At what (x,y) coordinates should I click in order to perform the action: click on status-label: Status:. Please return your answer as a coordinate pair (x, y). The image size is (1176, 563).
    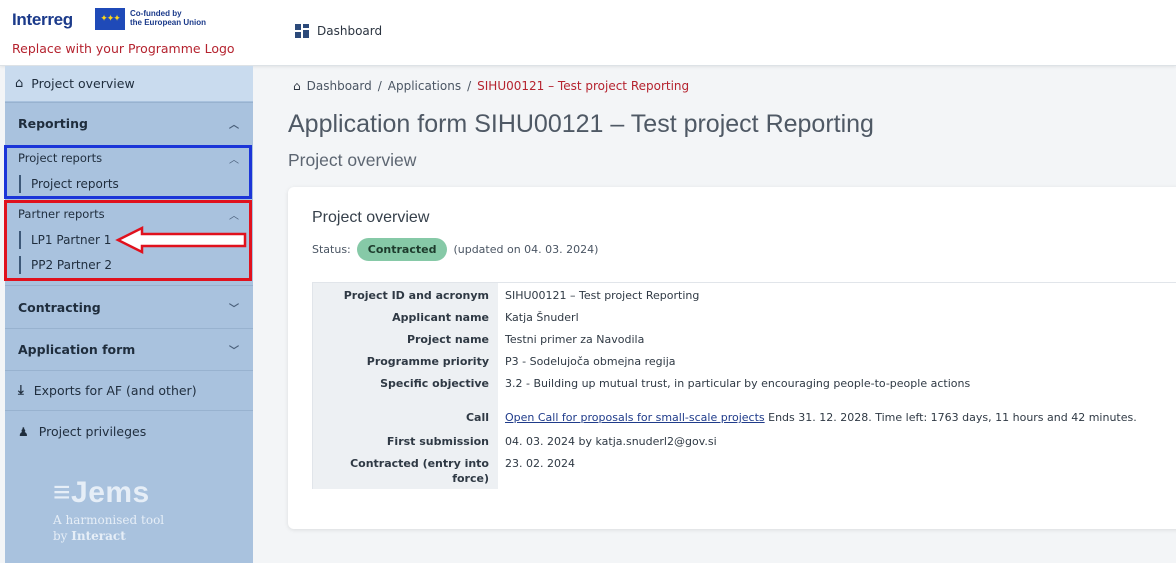
    Looking at the image, I should click on (331, 249).